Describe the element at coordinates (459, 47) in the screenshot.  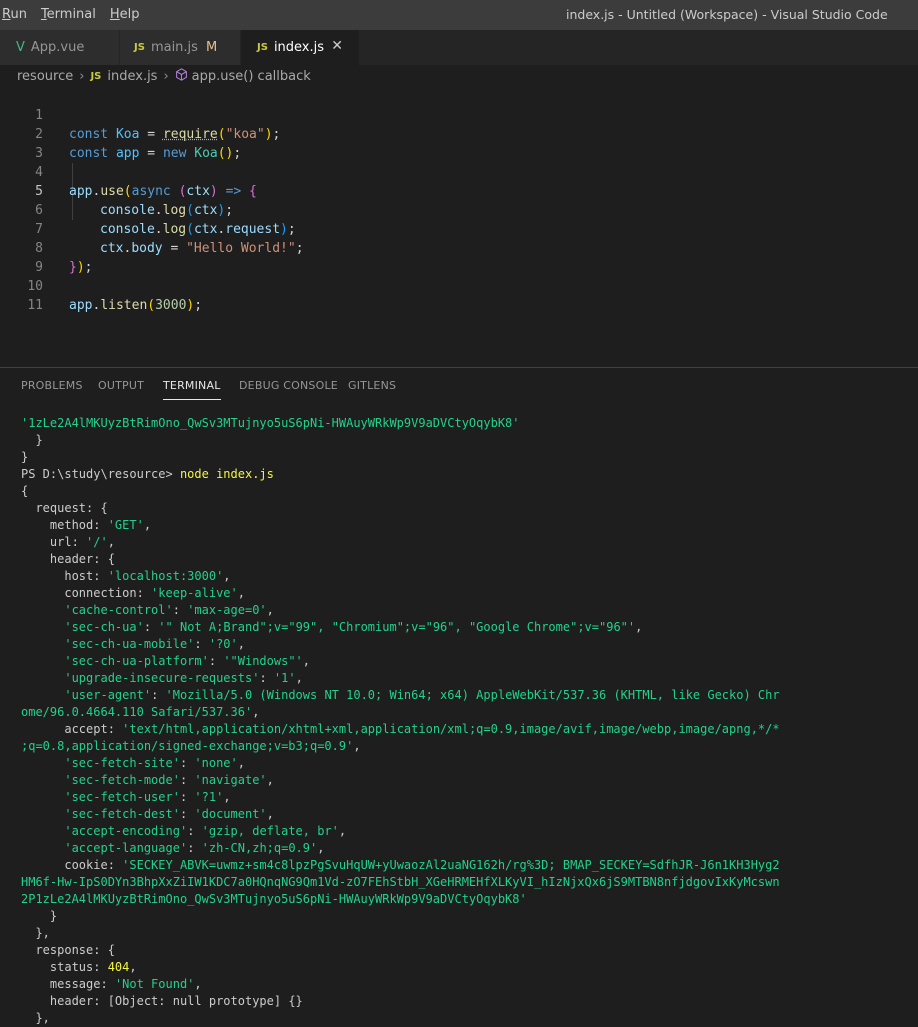
I see `editor-tab-bar: V App.vue JS main.js M JS index.js ✕` at that location.